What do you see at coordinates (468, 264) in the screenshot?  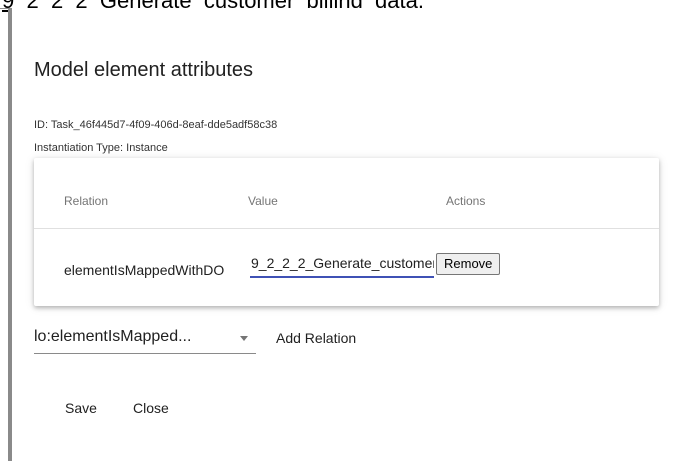 I see `remove-button: Remove` at bounding box center [468, 264].